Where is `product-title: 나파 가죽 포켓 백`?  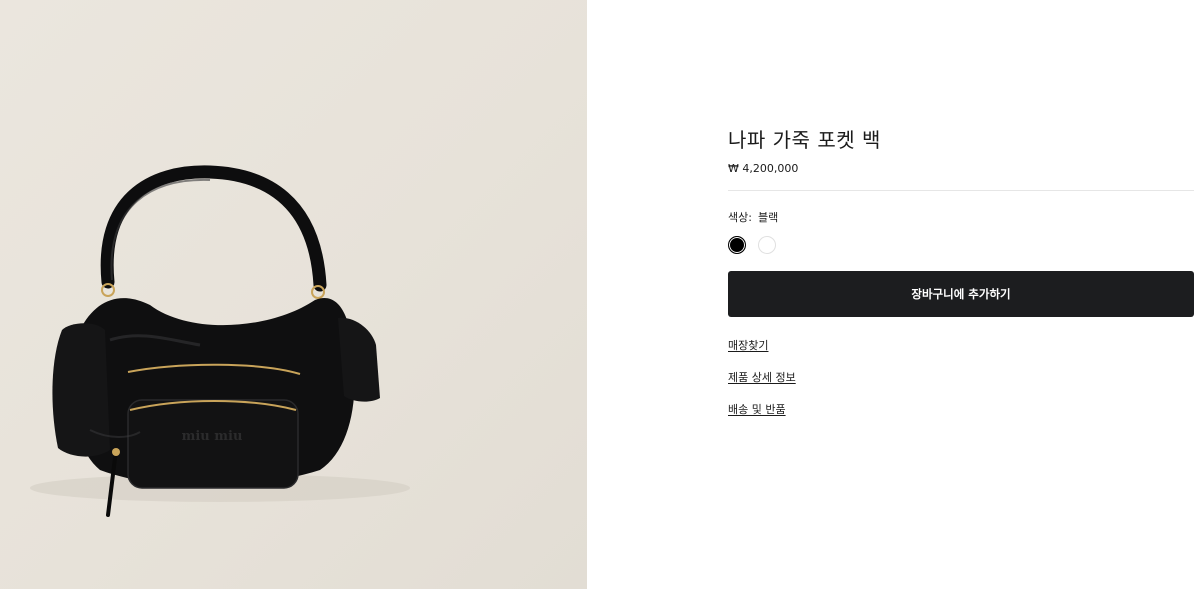 product-title: 나파 가죽 포켓 백 is located at coordinates (804, 140).